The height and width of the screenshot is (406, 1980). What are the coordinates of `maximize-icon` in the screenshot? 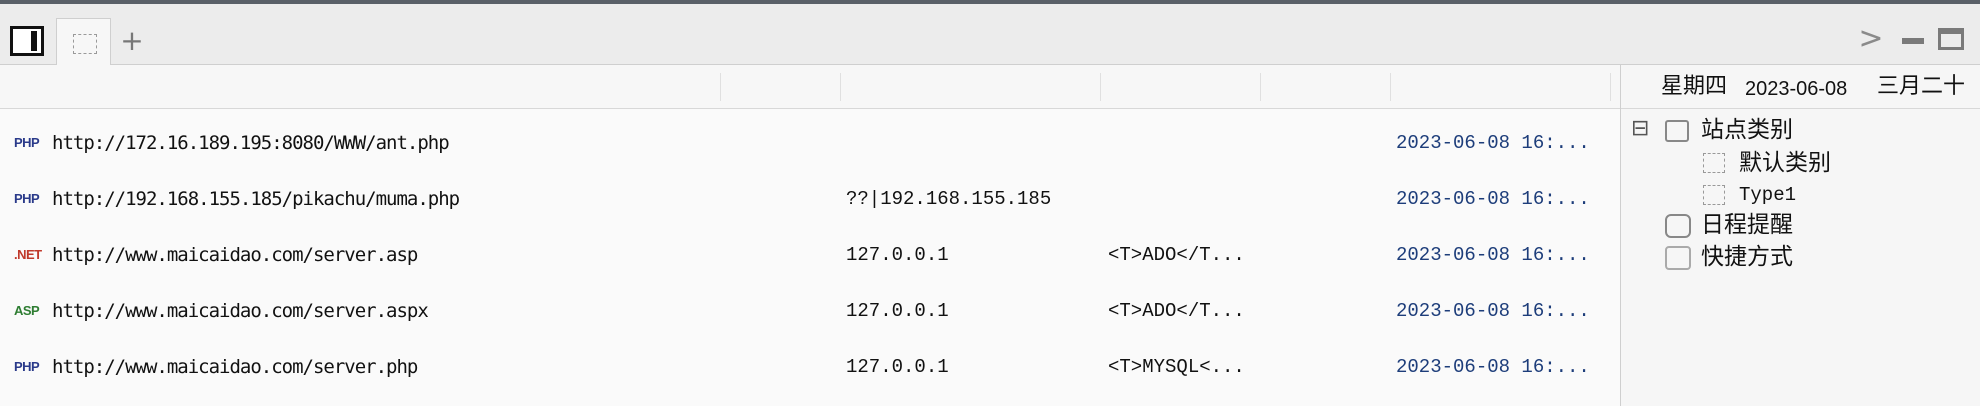 It's located at (1951, 39).